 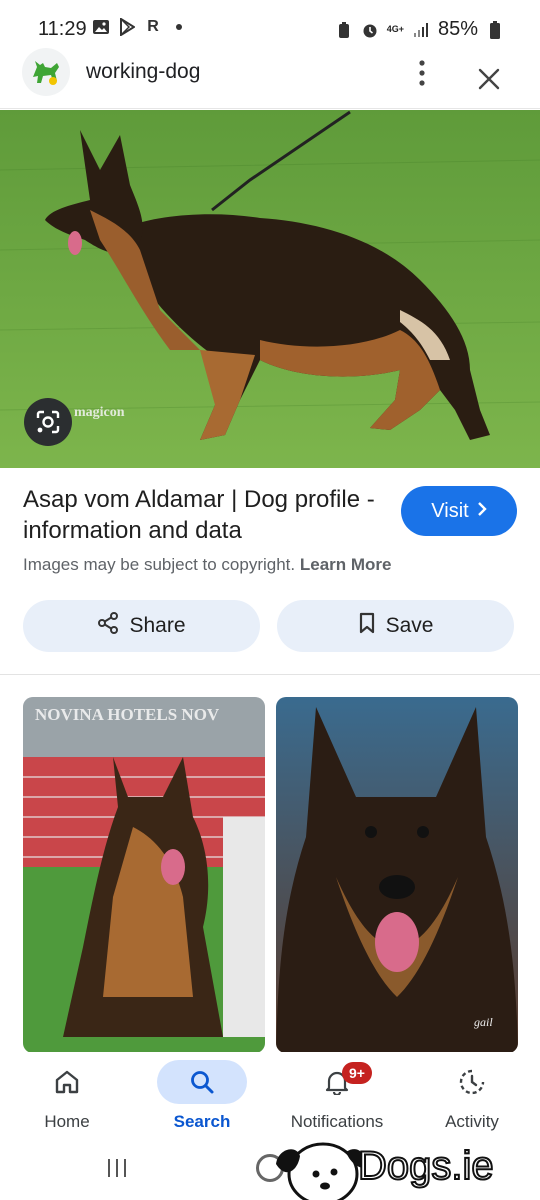 I want to click on nav-search: Search, so click(x=202, y=1100).